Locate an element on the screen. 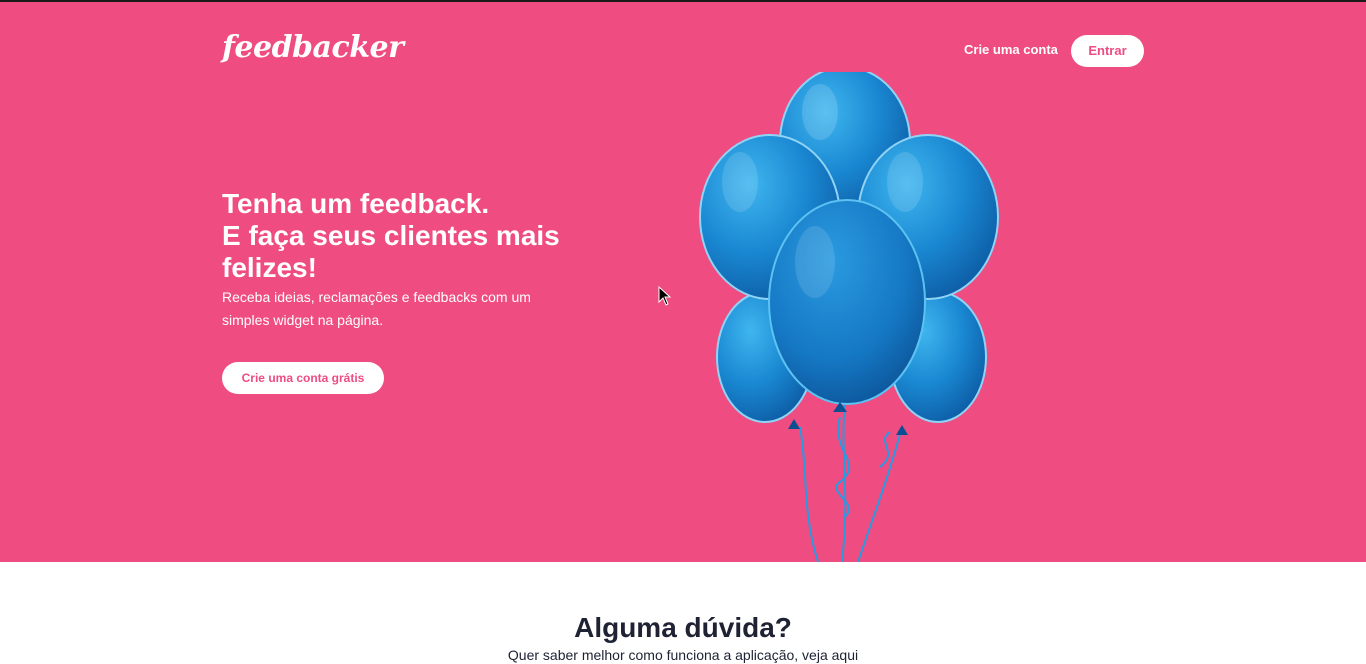  hero-headline-line2: E faça seus clientes mais felizes! is located at coordinates (391, 251).